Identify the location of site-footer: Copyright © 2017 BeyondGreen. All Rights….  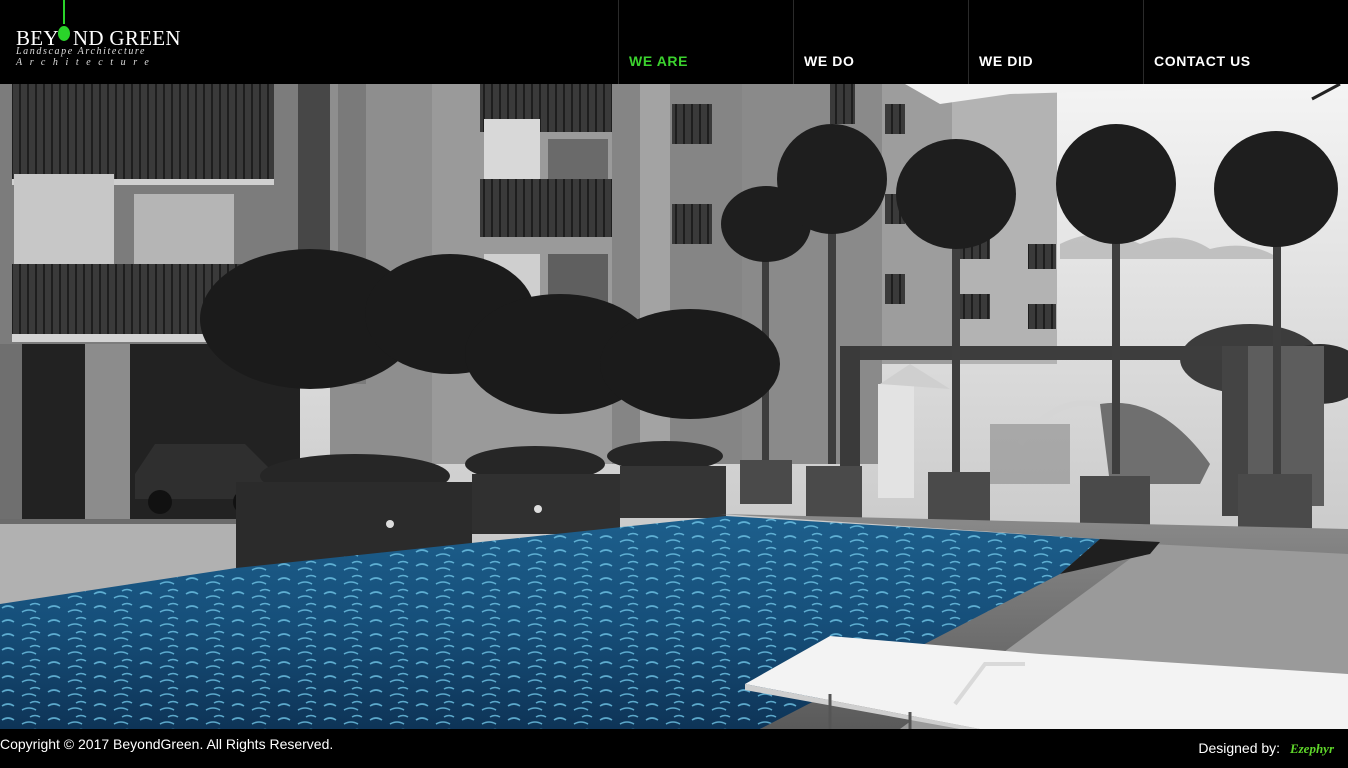
(674, 748).